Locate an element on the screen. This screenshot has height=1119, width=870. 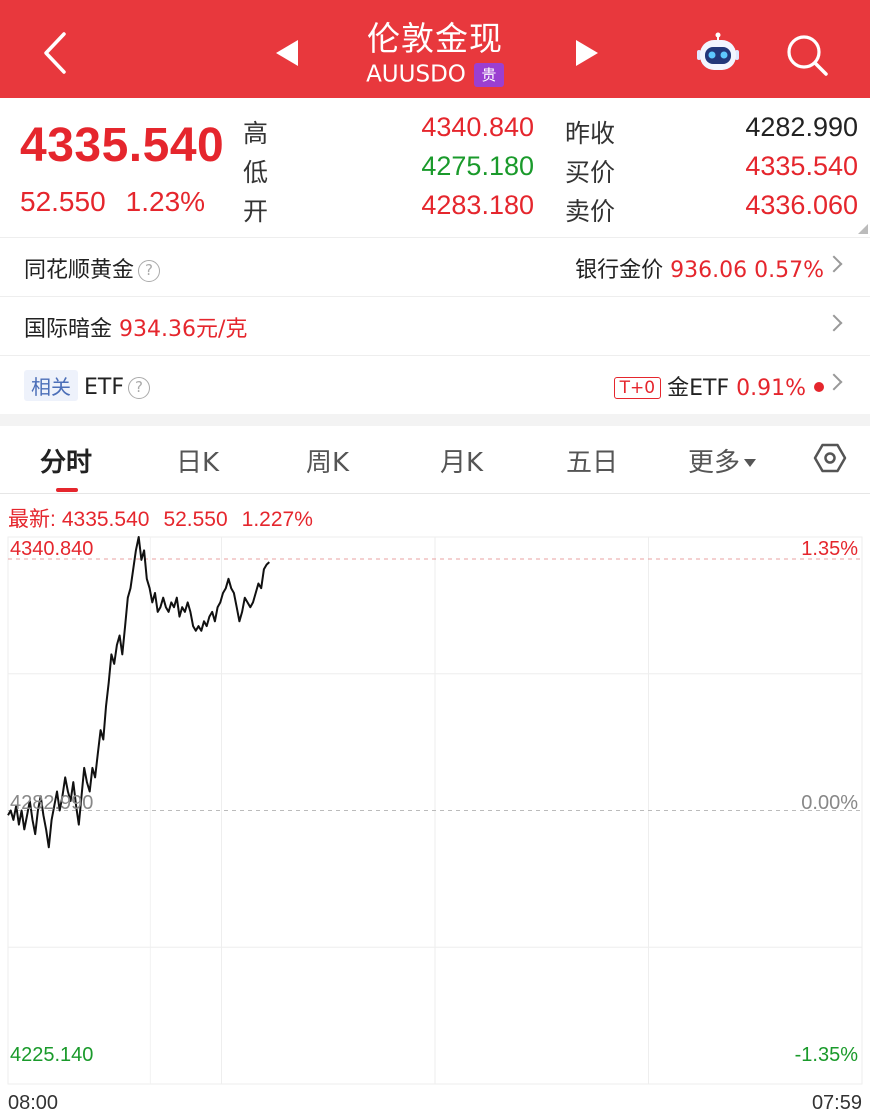
latest-readout: 最新: 4335.540 52.550 1.227% is located at coordinates (160, 518).